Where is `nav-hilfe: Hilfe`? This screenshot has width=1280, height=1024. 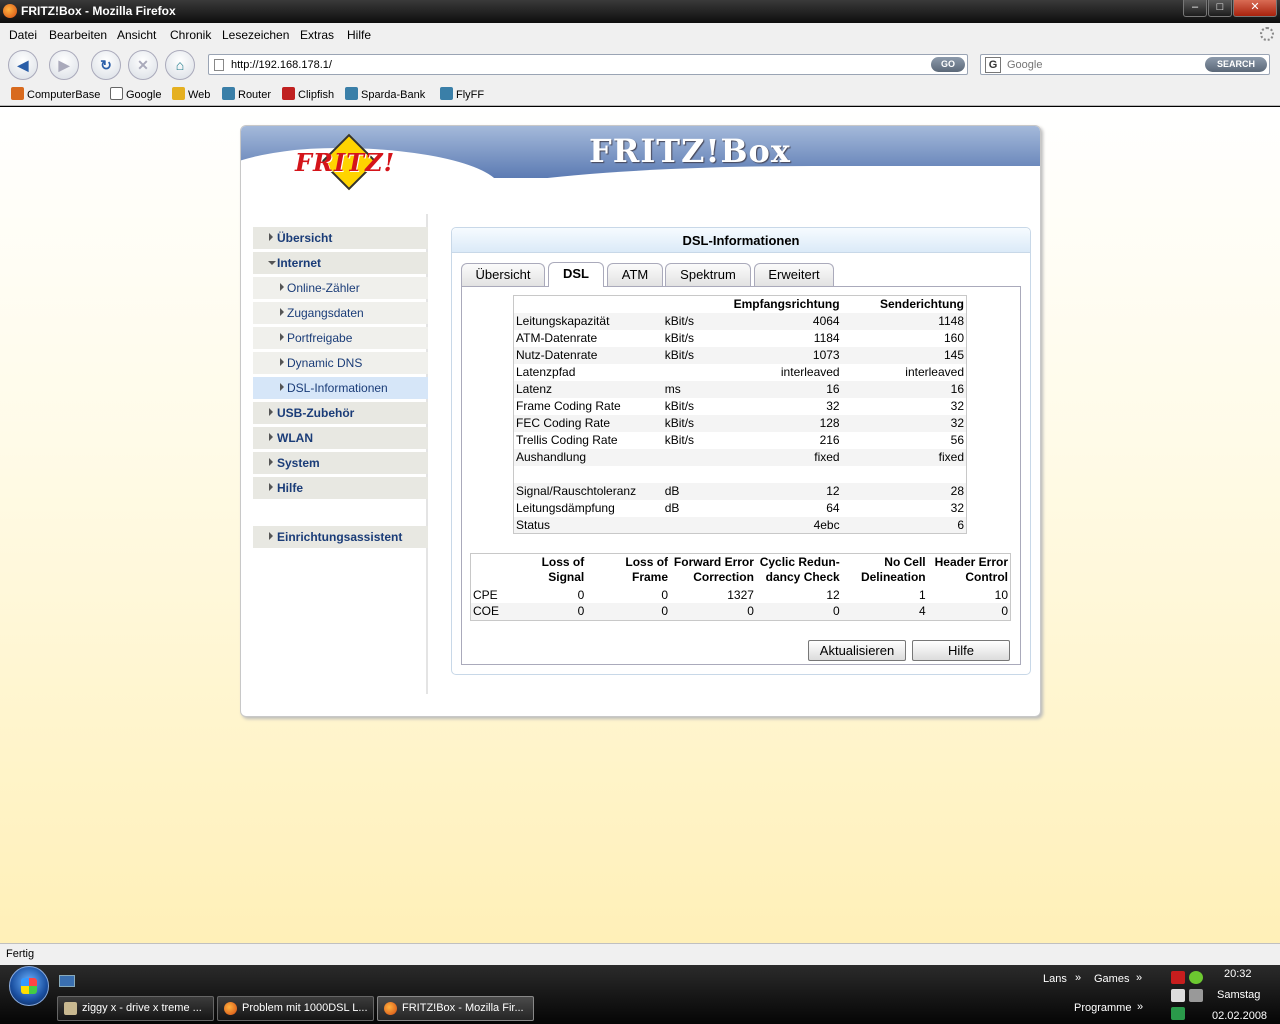 nav-hilfe: Hilfe is located at coordinates (340, 488).